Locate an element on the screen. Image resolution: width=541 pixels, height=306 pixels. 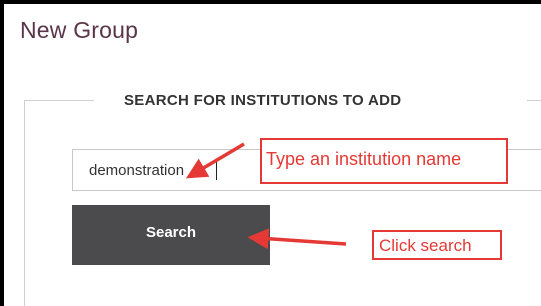
text-cursor is located at coordinates (216, 170).